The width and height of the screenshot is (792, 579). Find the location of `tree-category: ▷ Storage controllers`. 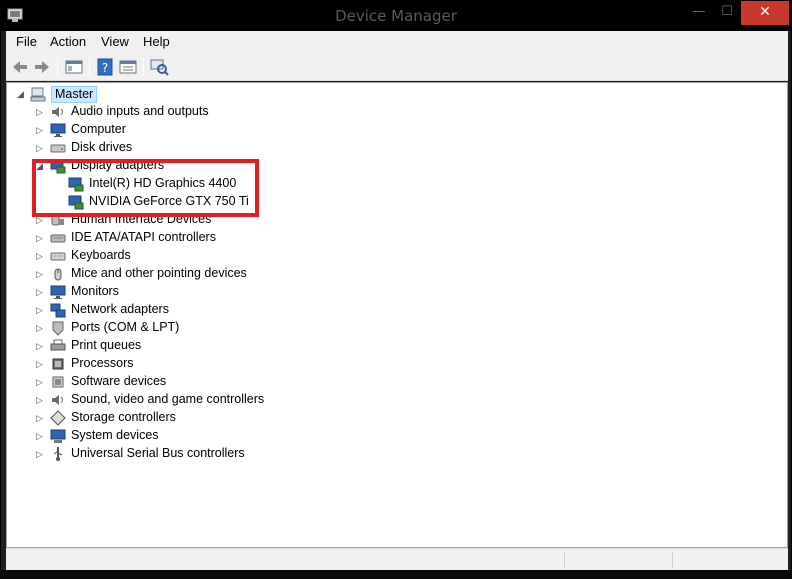

tree-category: ▷ Storage controllers is located at coordinates (207, 418).